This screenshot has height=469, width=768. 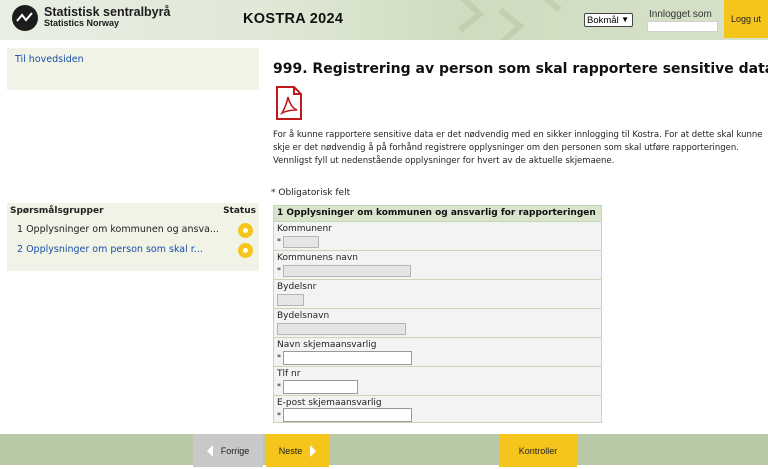 What do you see at coordinates (437, 264) in the screenshot?
I see `field-row-kommunens-navn: Kommunens navn *` at bounding box center [437, 264].